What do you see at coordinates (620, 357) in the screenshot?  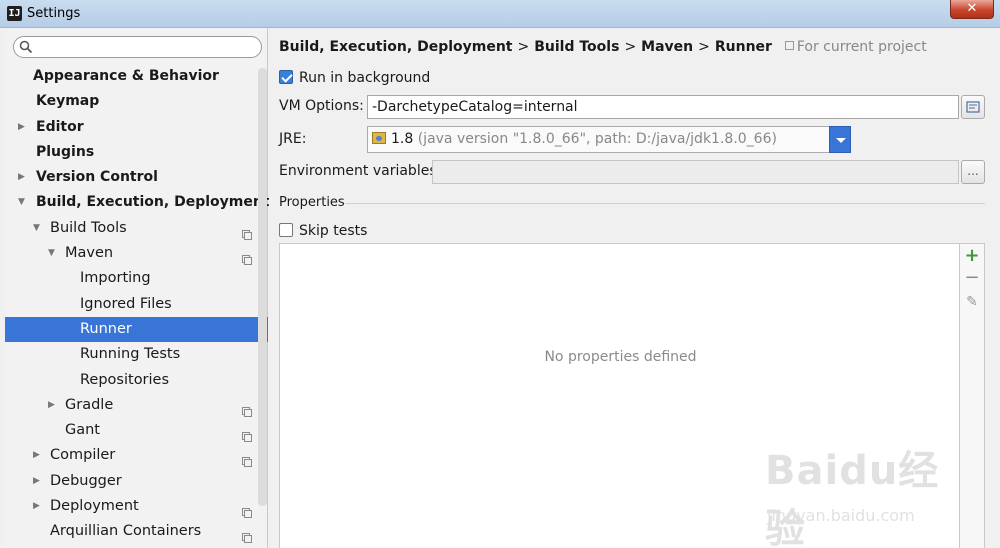 I see `properties-empty-text: No properties defined` at bounding box center [620, 357].